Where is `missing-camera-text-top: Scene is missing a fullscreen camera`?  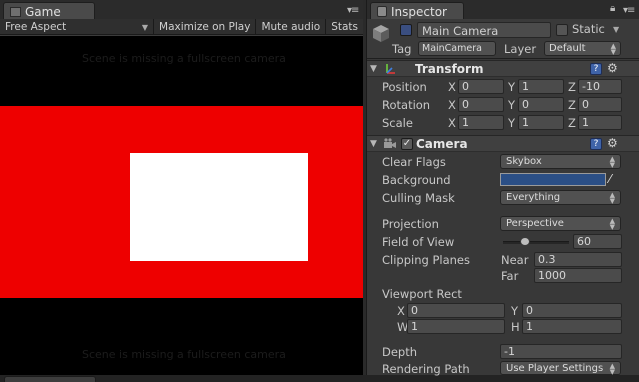 missing-camera-text-top: Scene is missing a fullscreen camera is located at coordinates (184, 58).